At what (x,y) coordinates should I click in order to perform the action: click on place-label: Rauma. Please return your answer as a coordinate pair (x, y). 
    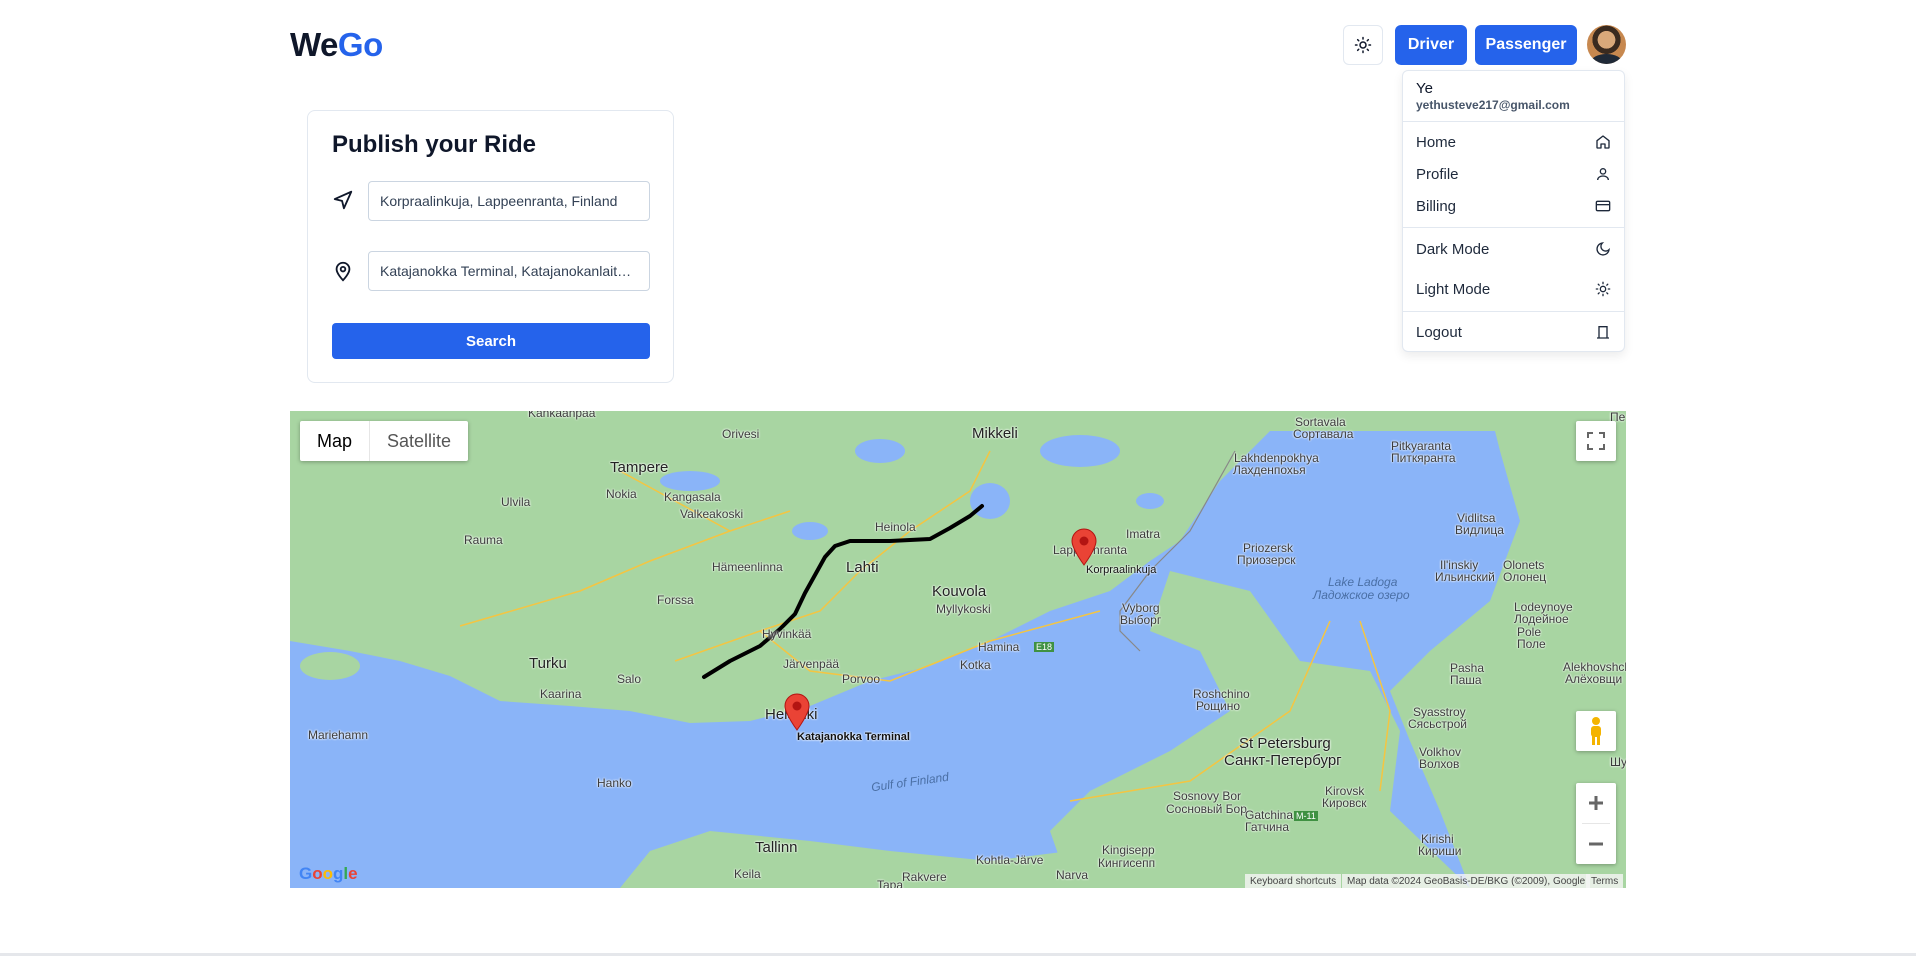
    Looking at the image, I should click on (483, 540).